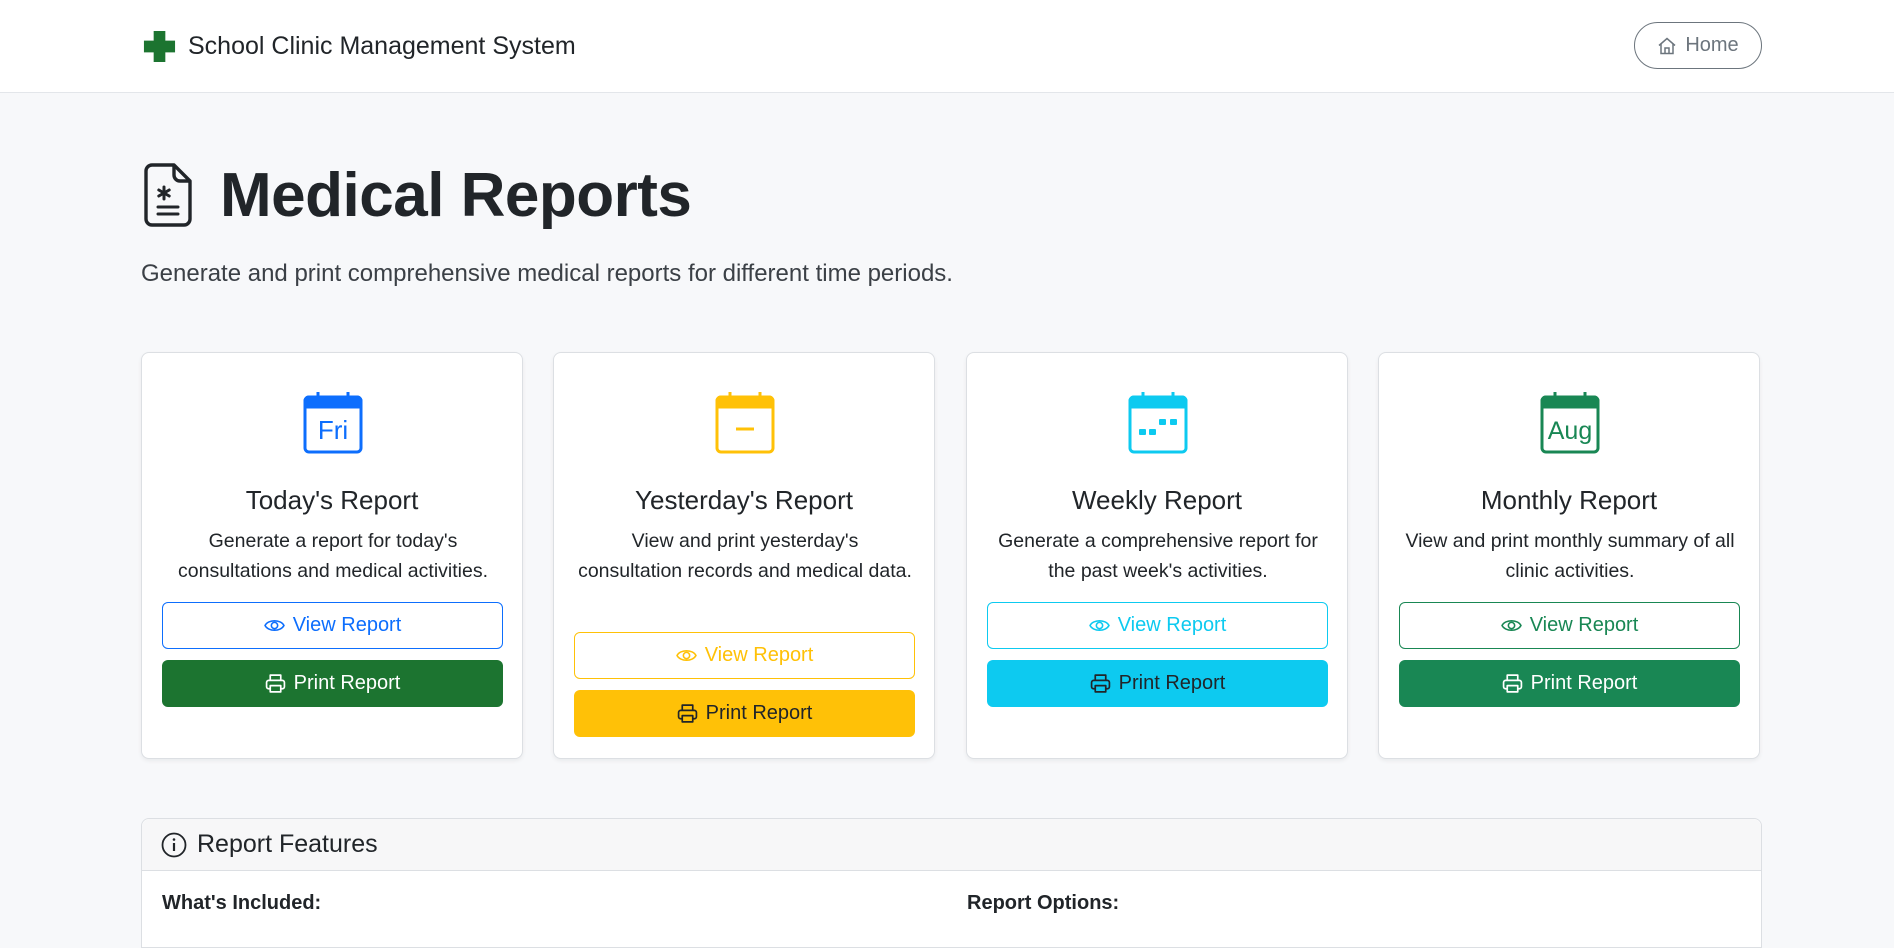 This screenshot has height=948, width=1894. I want to click on whats-included-heading: What's Included:, so click(242, 903).